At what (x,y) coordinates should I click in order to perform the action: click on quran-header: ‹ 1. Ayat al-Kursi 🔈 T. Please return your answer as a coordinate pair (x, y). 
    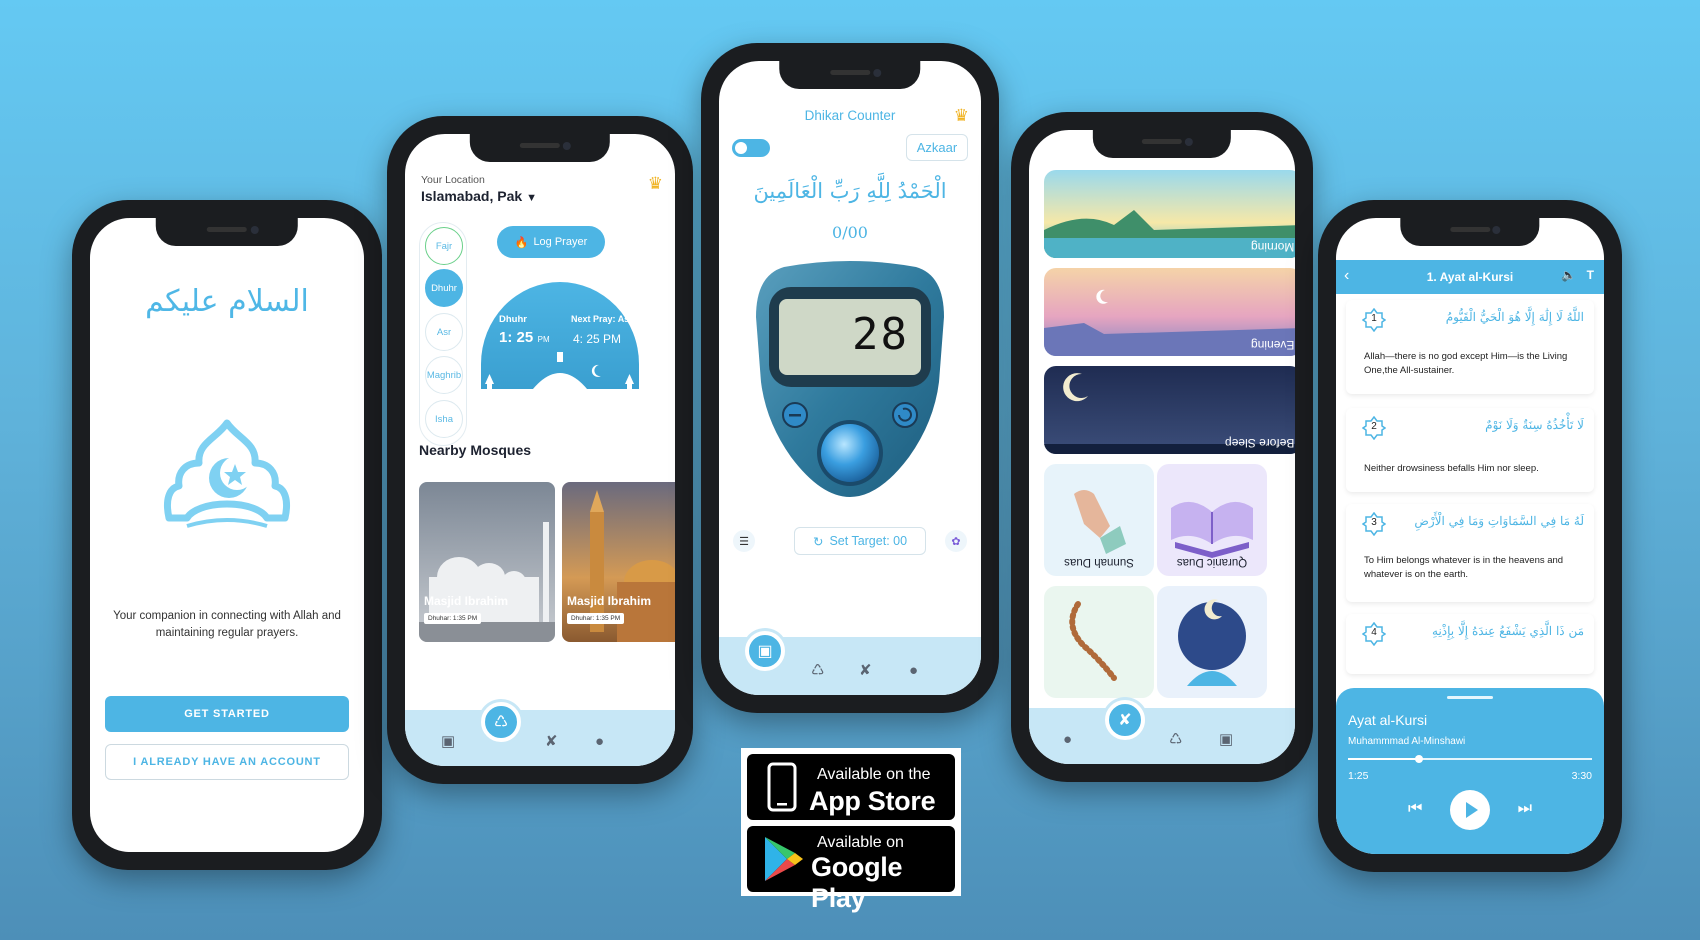
    Looking at the image, I should click on (1470, 277).